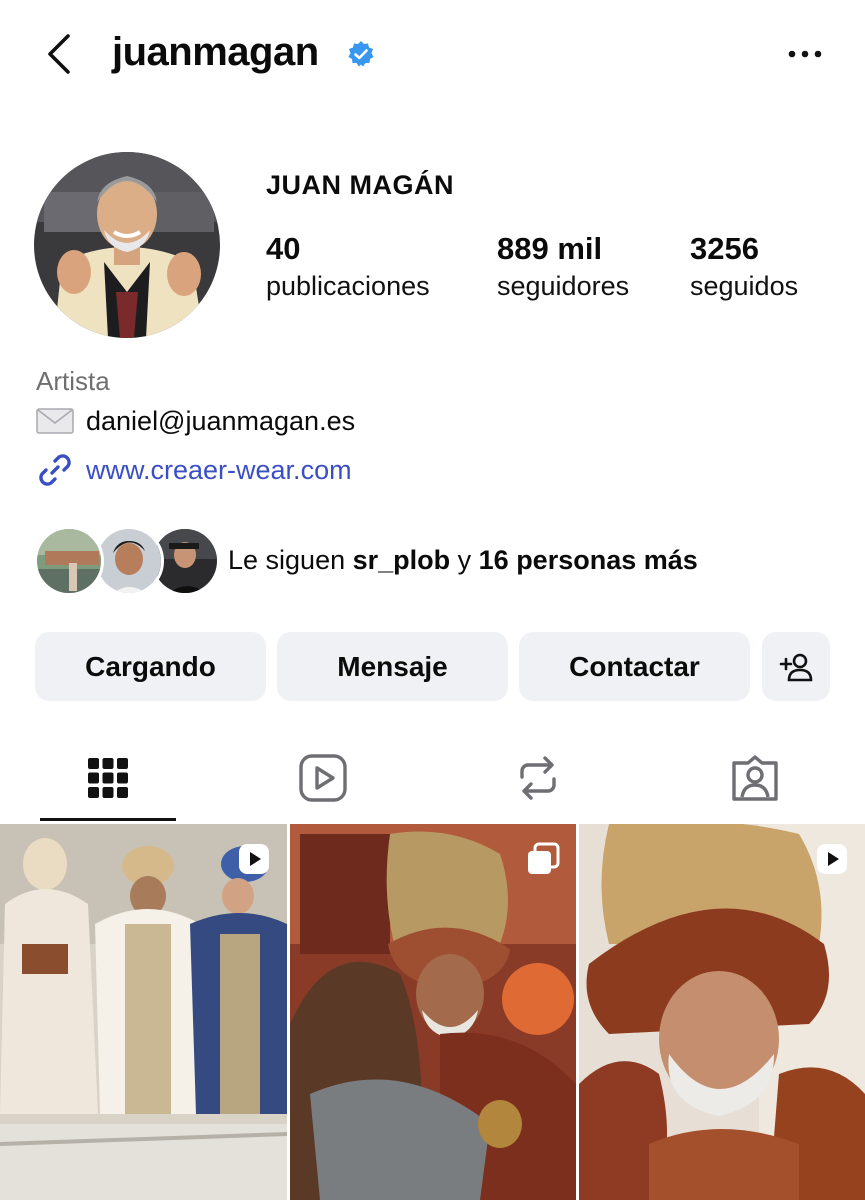 The width and height of the screenshot is (865, 1200). What do you see at coordinates (60, 54) in the screenshot?
I see `back-chevron-icon` at bounding box center [60, 54].